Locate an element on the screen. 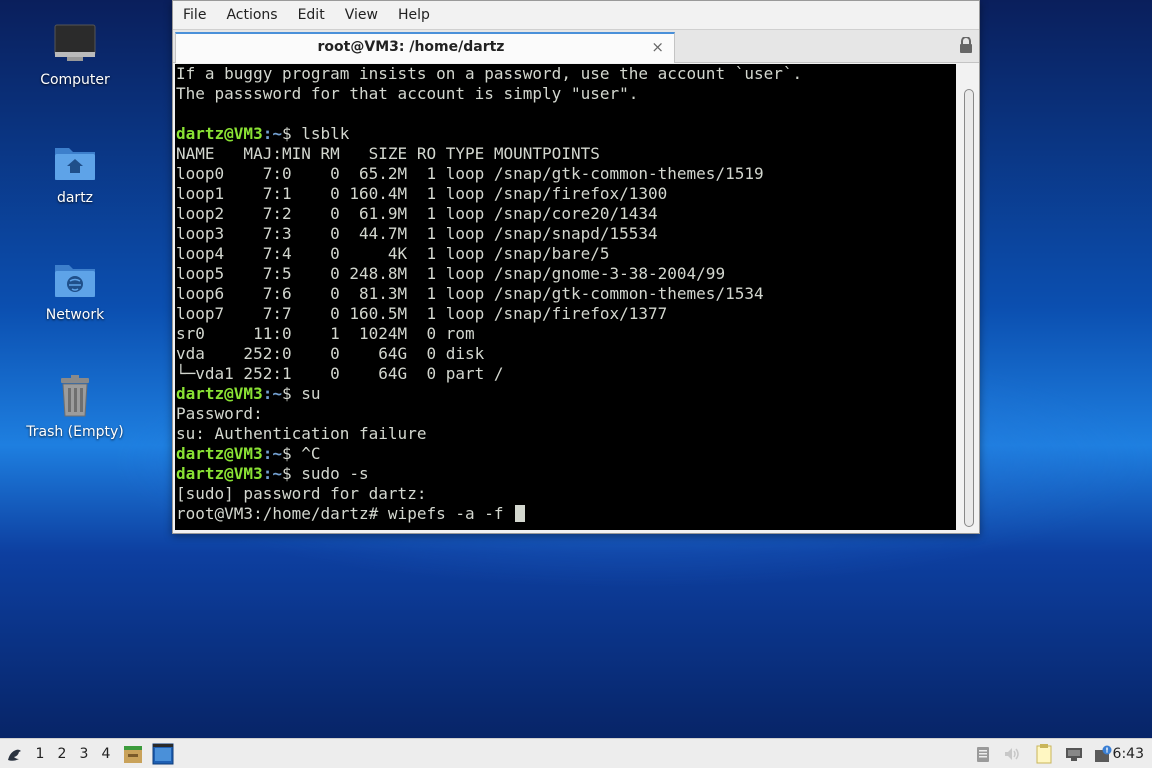  terminal-line: NAME MAJ:MIN RM SIZE RO TYPE MOUNTPOINTS is located at coordinates (388, 153).